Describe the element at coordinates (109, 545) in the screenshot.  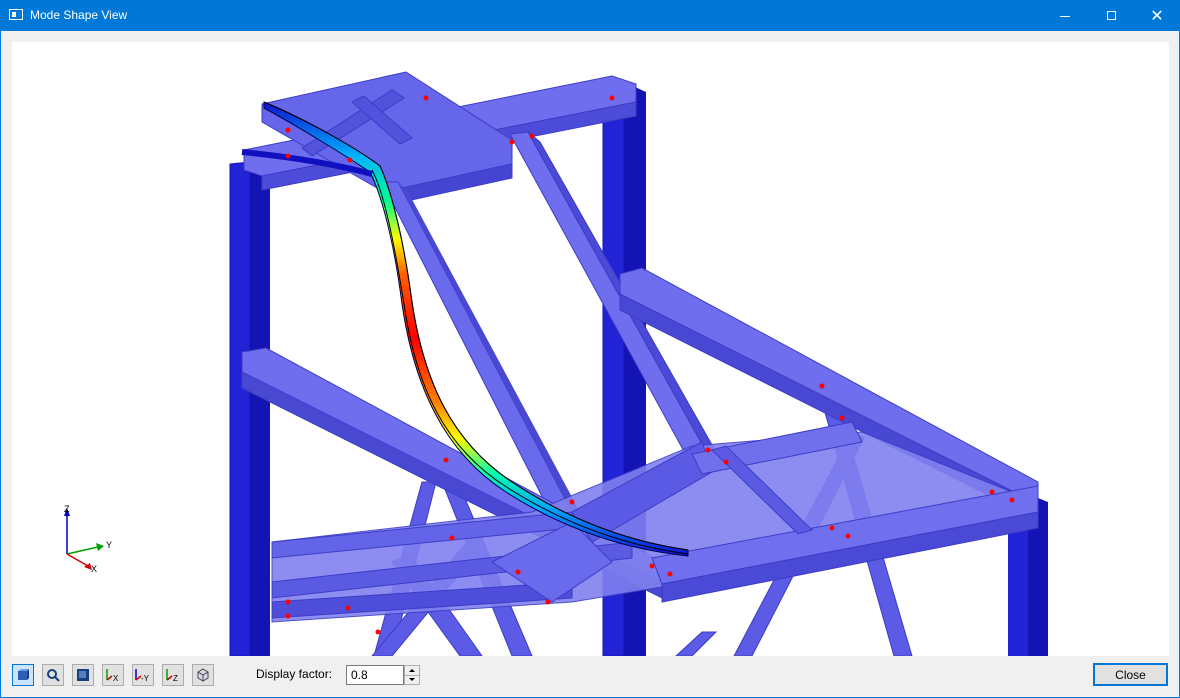
I see `axis-y-label: Y` at that location.